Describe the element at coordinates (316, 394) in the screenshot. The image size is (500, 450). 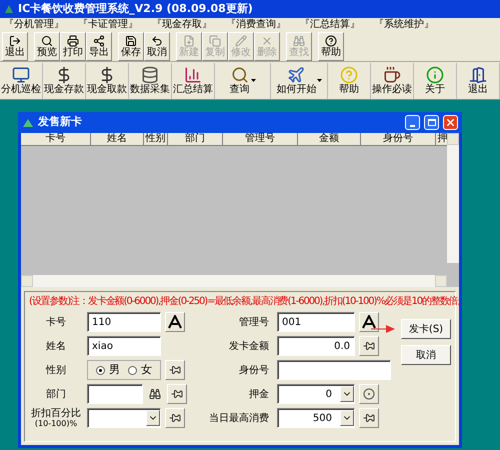
I see `combo-box: 0` at that location.